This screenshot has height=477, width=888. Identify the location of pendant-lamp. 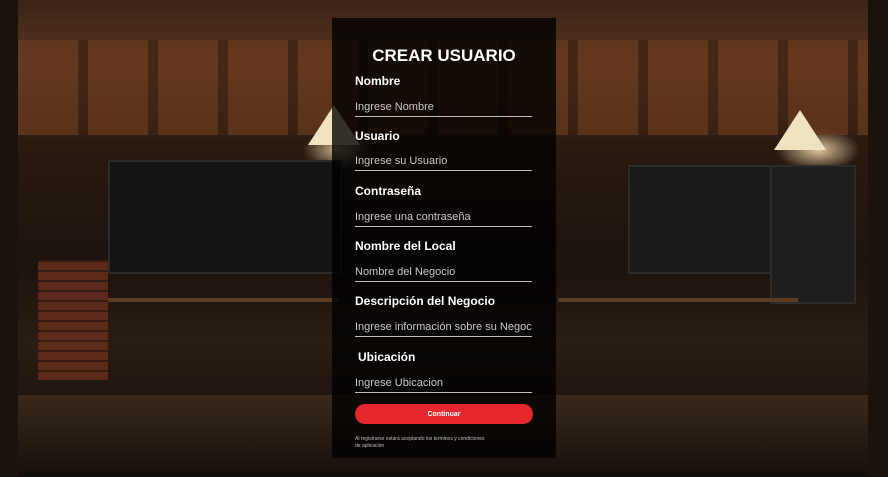
(800, 130).